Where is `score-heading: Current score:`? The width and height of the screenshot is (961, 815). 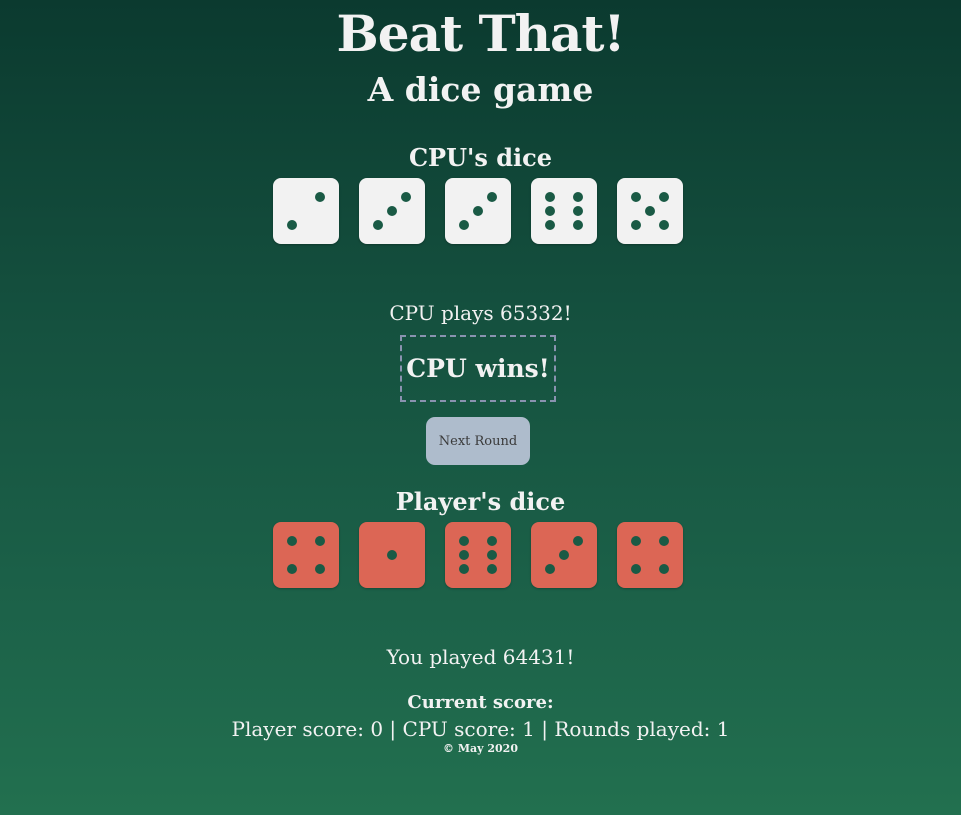 score-heading: Current score: is located at coordinates (480, 702).